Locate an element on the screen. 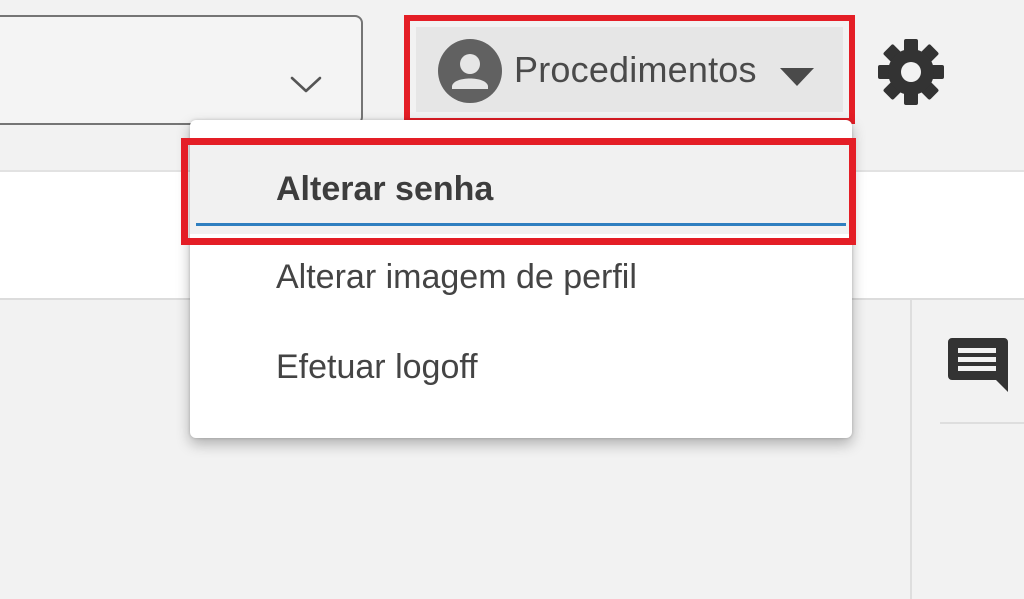 The width and height of the screenshot is (1024, 599). menu-item-label: Alterar senha is located at coordinates (385, 188).